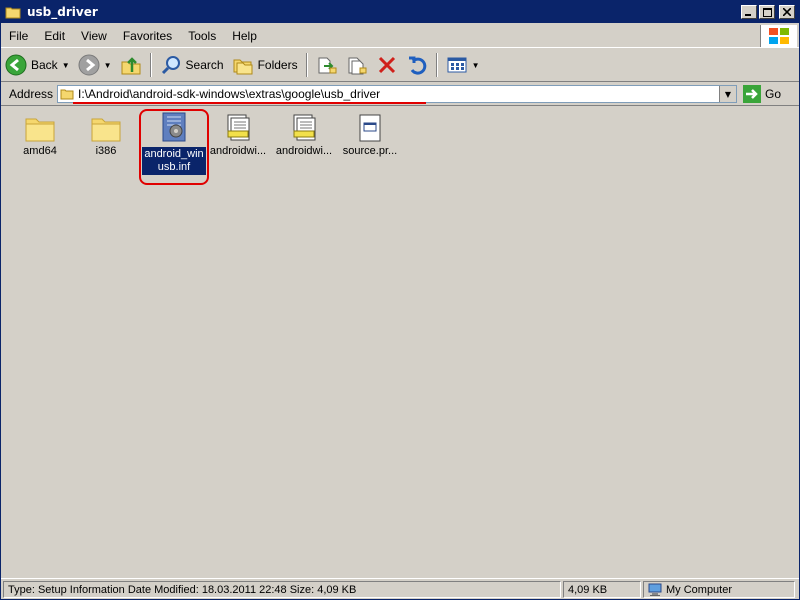 This screenshot has height=600, width=800. What do you see at coordinates (244, 36) in the screenshot?
I see `menu-help: Help` at bounding box center [244, 36].